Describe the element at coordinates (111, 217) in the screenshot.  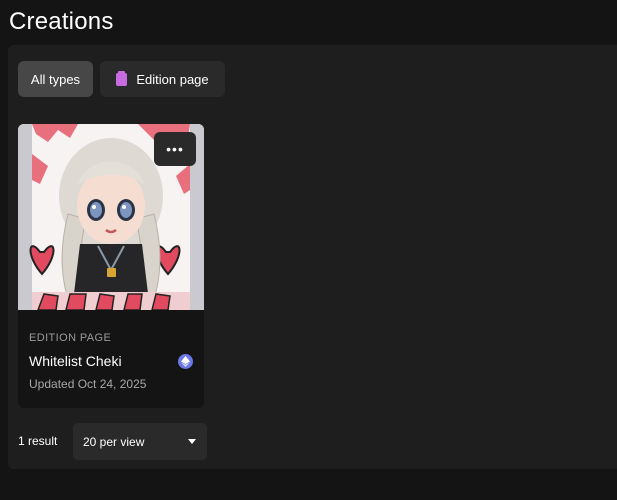
I see `card-artwork: •••` at that location.